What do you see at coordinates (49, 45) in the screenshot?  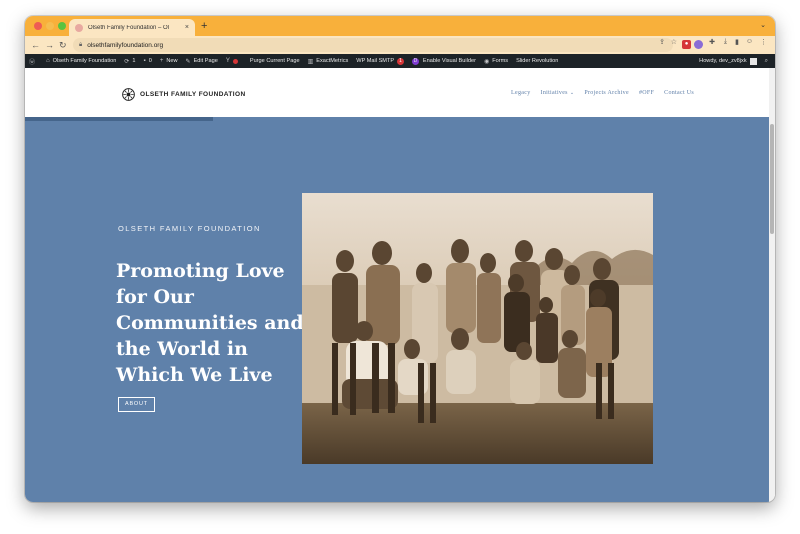 I see `forward-icon: →` at bounding box center [49, 45].